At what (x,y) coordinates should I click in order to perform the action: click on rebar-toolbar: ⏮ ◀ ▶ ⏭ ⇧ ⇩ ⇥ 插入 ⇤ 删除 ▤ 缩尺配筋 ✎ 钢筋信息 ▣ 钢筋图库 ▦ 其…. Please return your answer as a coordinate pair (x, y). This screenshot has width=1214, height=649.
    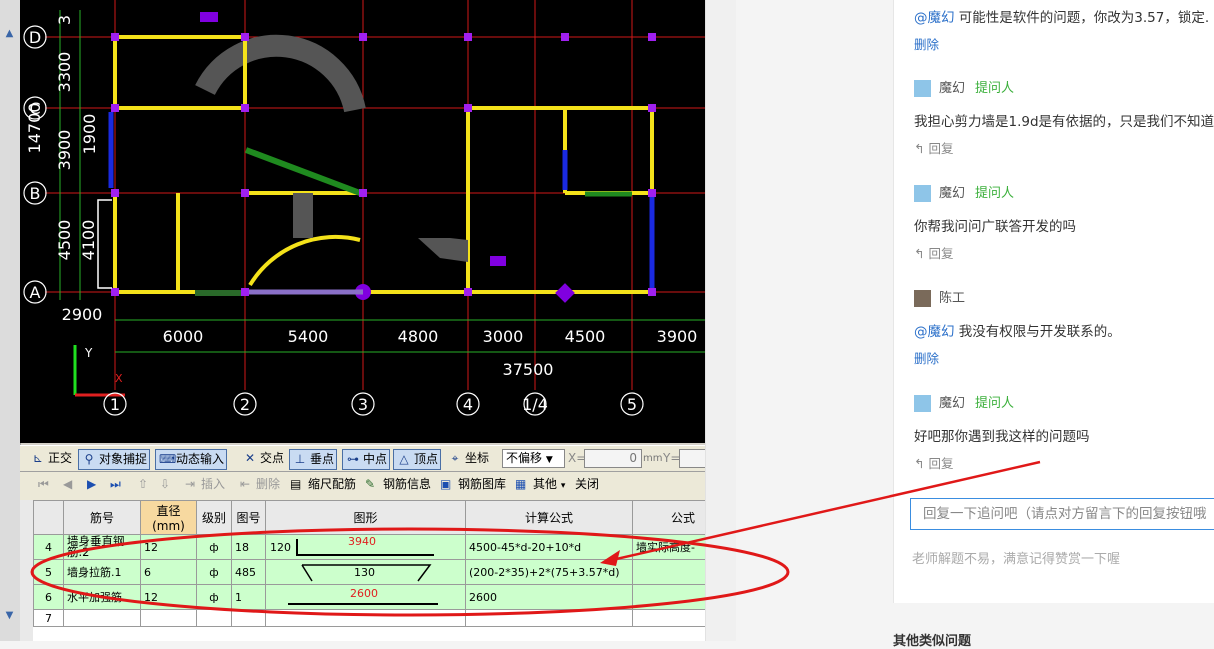
    Looking at the image, I should click on (362, 486).